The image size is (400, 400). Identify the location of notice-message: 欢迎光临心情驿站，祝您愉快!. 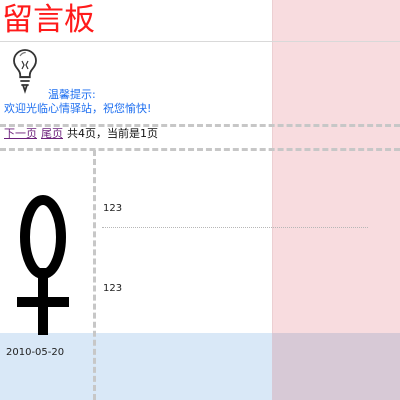
(78, 108).